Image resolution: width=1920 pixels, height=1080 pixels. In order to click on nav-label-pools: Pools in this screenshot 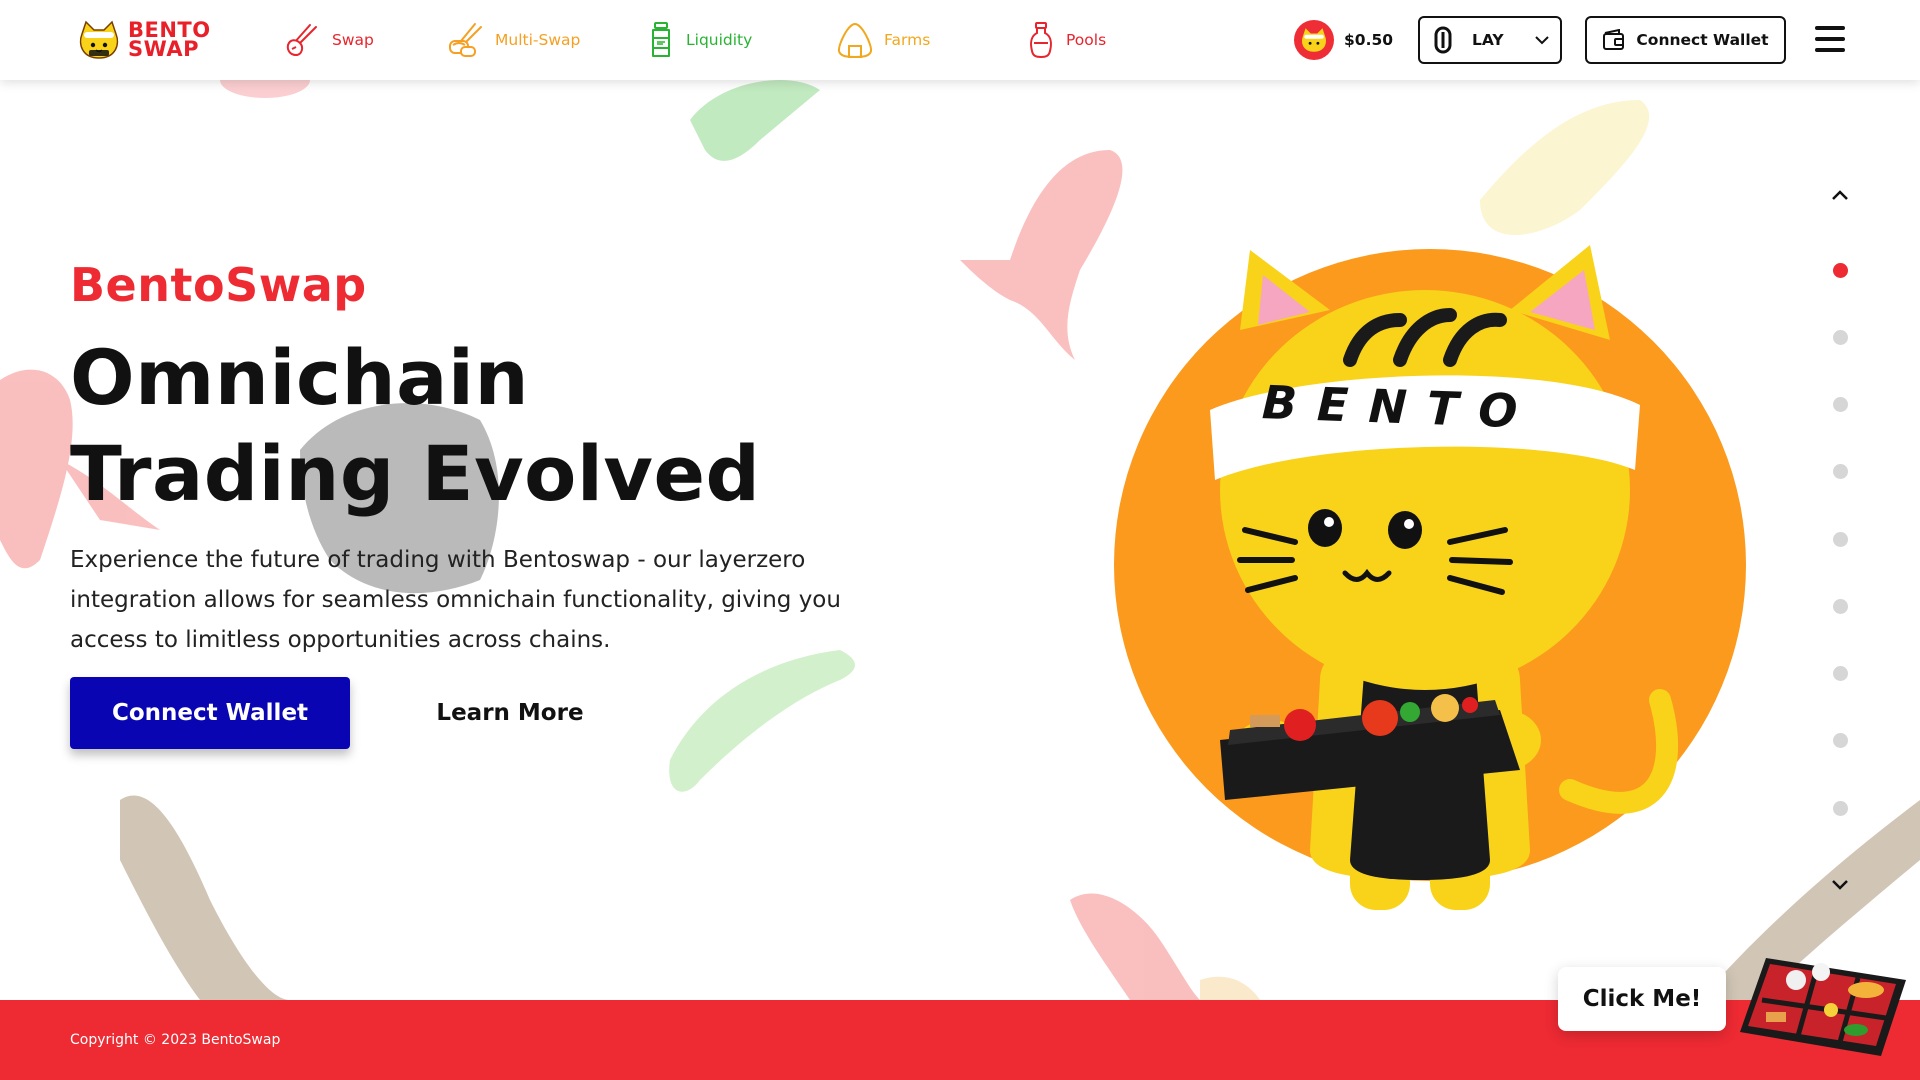, I will do `click(1086, 40)`.